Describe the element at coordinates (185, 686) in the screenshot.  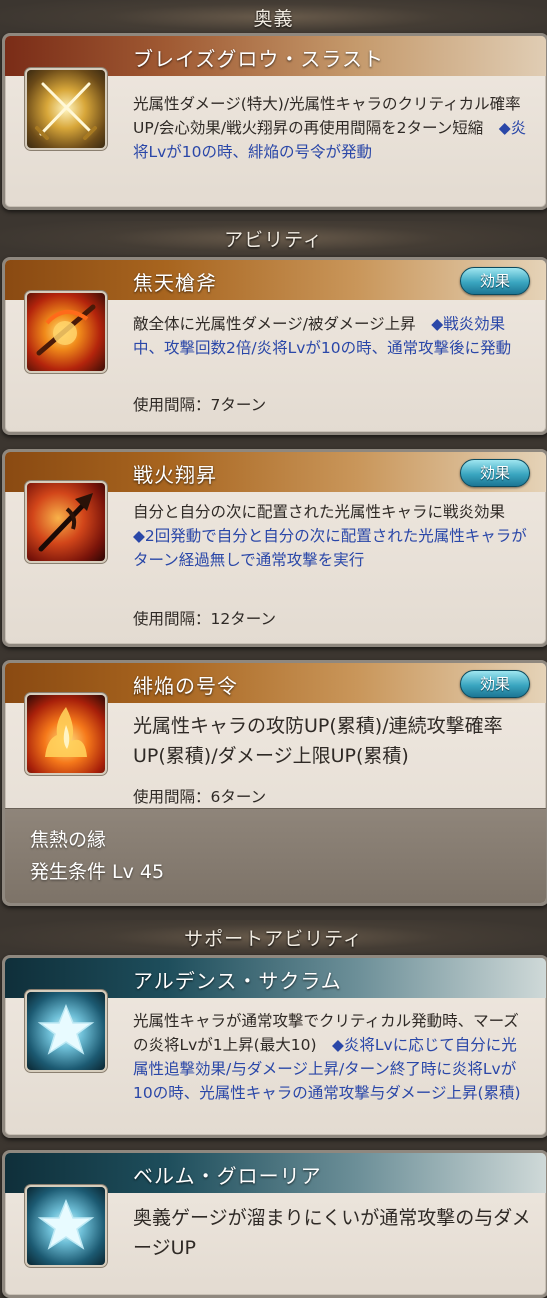
I see `ability-3-name: 緋焔の号令` at that location.